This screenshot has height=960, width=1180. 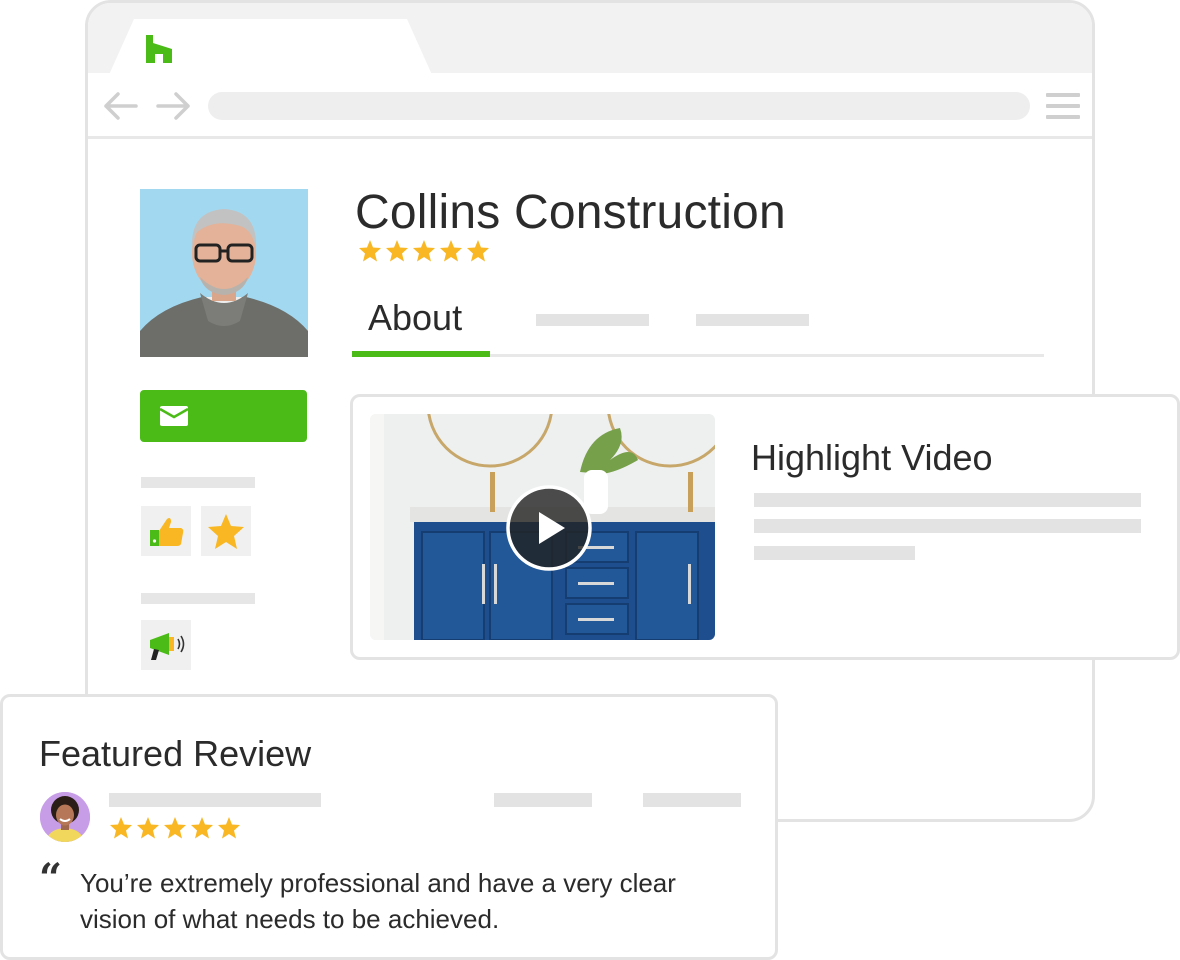 I want to click on reviewer-name-placeholder, so click(x=215, y=800).